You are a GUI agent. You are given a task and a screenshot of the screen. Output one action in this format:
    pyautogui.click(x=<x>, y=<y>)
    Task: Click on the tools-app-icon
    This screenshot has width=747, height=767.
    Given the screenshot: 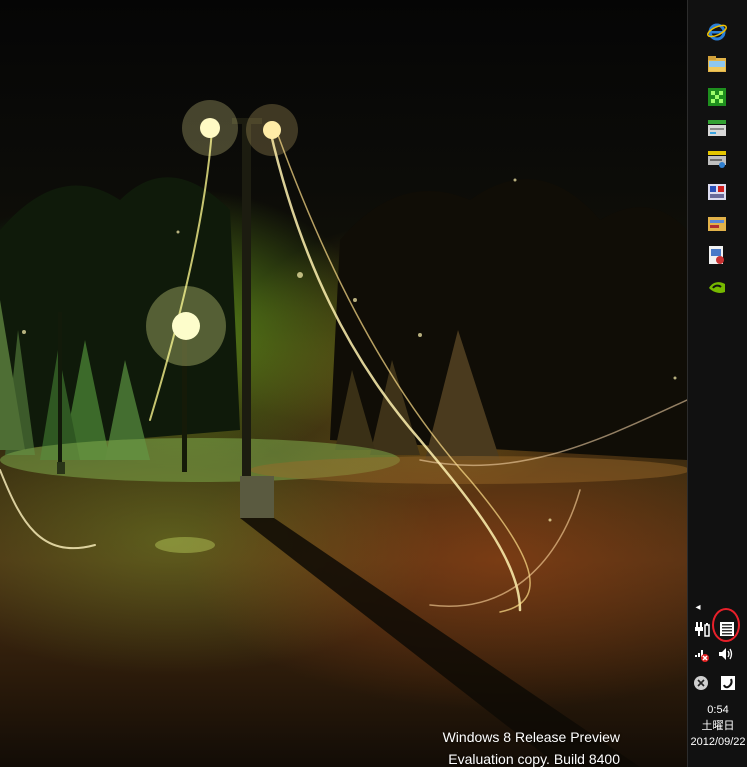 What is the action you would take?
    pyautogui.click(x=717, y=224)
    